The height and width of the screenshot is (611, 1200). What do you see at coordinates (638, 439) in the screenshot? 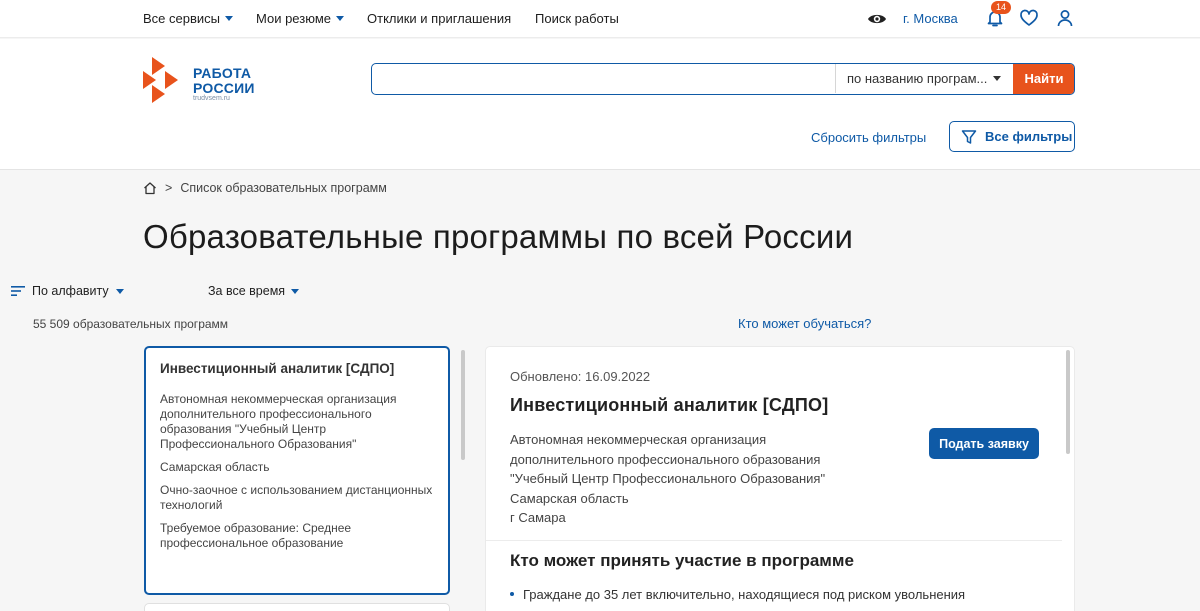
I see `detail-org-line: Автономная некоммерческая организация` at bounding box center [638, 439].